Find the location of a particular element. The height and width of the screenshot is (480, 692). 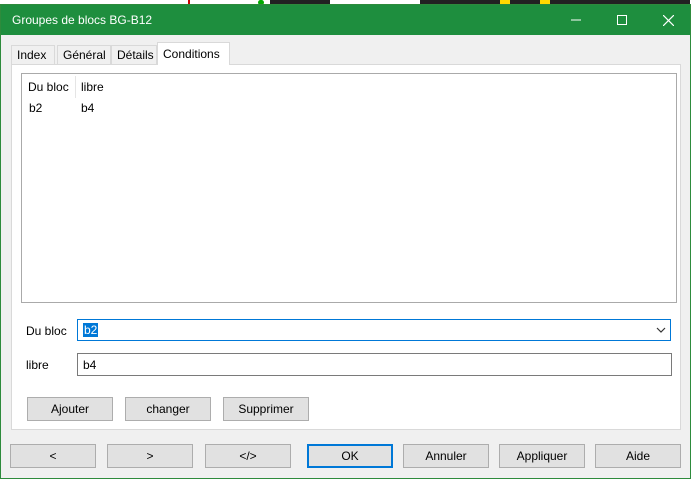

column-header-du-bloc: Du bloc is located at coordinates (48, 87).